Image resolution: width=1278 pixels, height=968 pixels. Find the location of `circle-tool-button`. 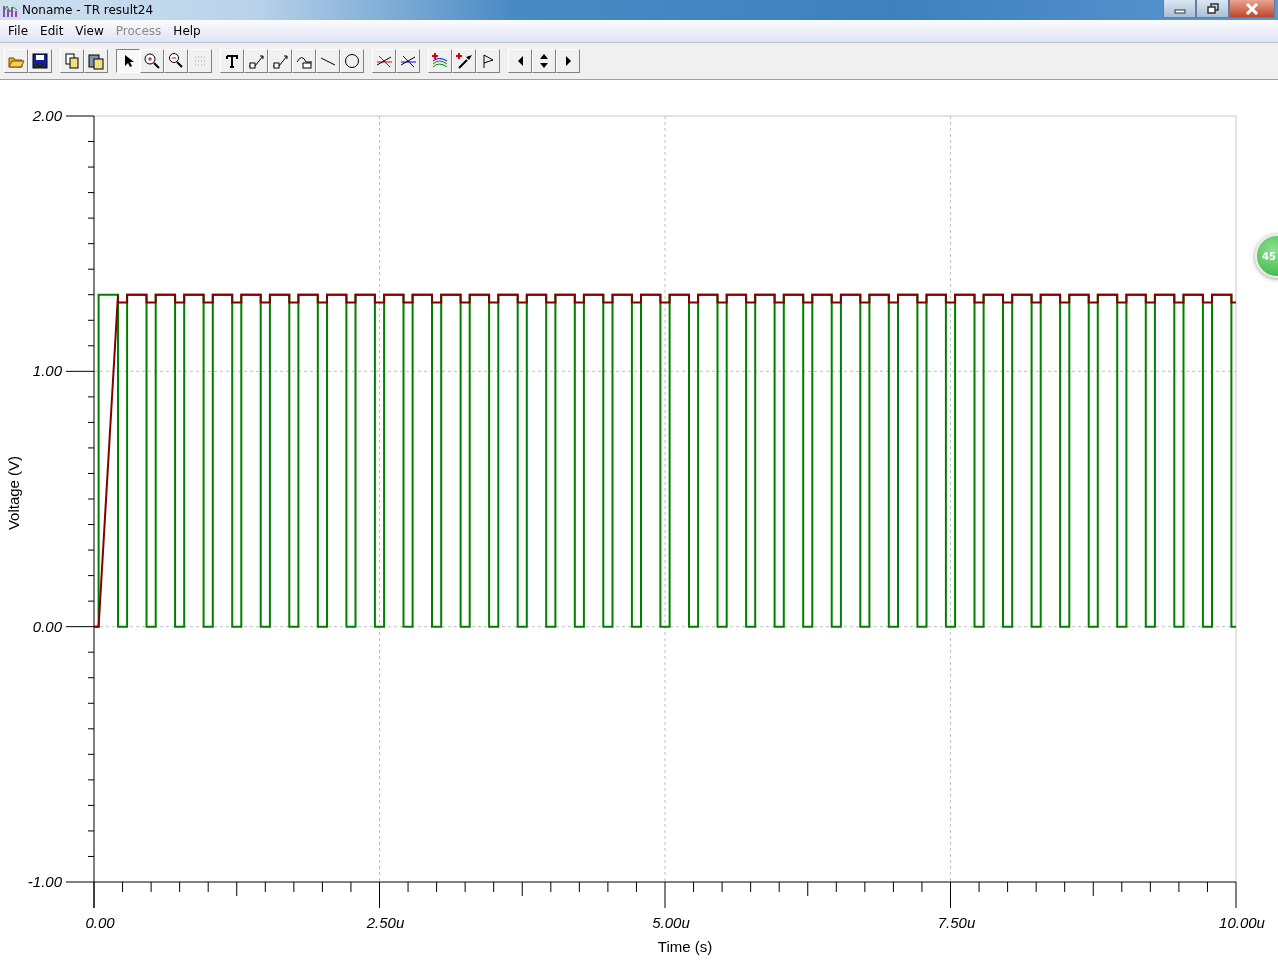

circle-tool-button is located at coordinates (352, 61).